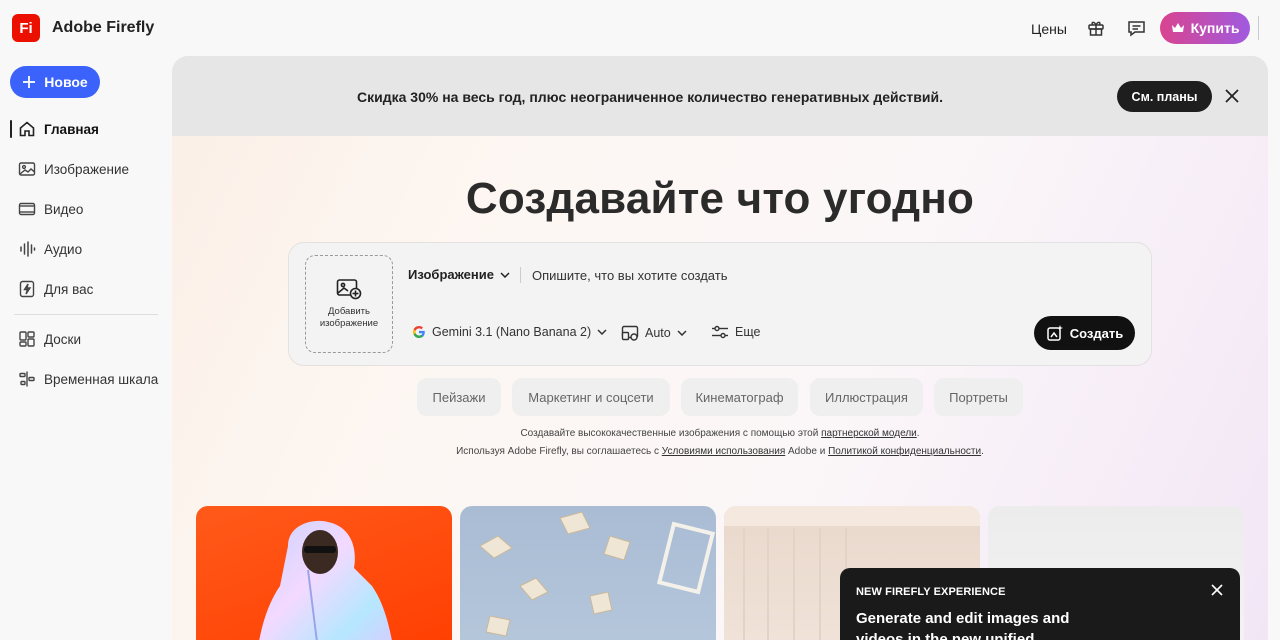  What do you see at coordinates (866, 397) in the screenshot?
I see `chip-illustration: Иллюстрация` at bounding box center [866, 397].